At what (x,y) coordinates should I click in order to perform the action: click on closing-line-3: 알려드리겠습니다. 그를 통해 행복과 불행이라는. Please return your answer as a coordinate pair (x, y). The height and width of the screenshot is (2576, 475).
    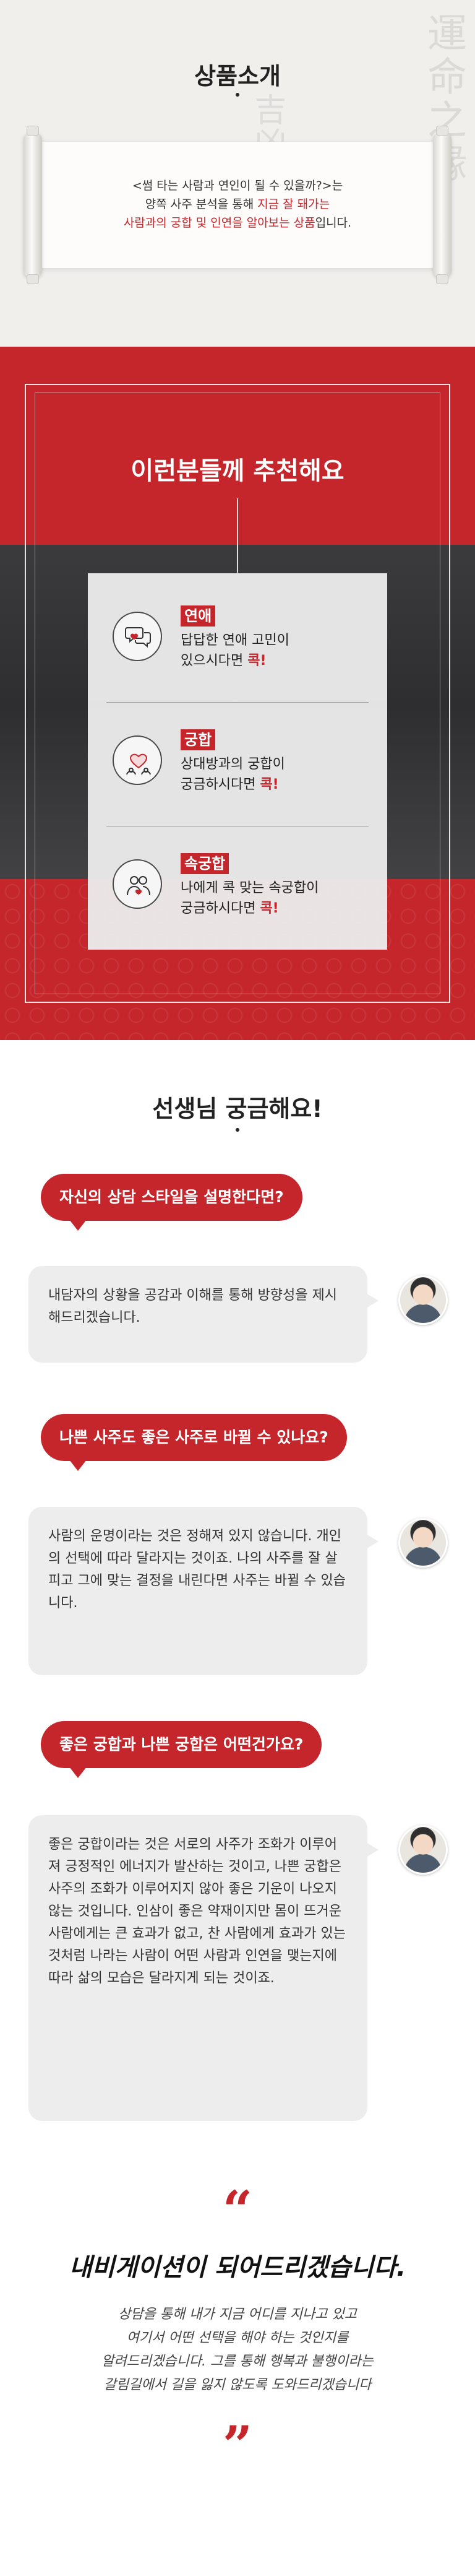
    Looking at the image, I should click on (237, 2361).